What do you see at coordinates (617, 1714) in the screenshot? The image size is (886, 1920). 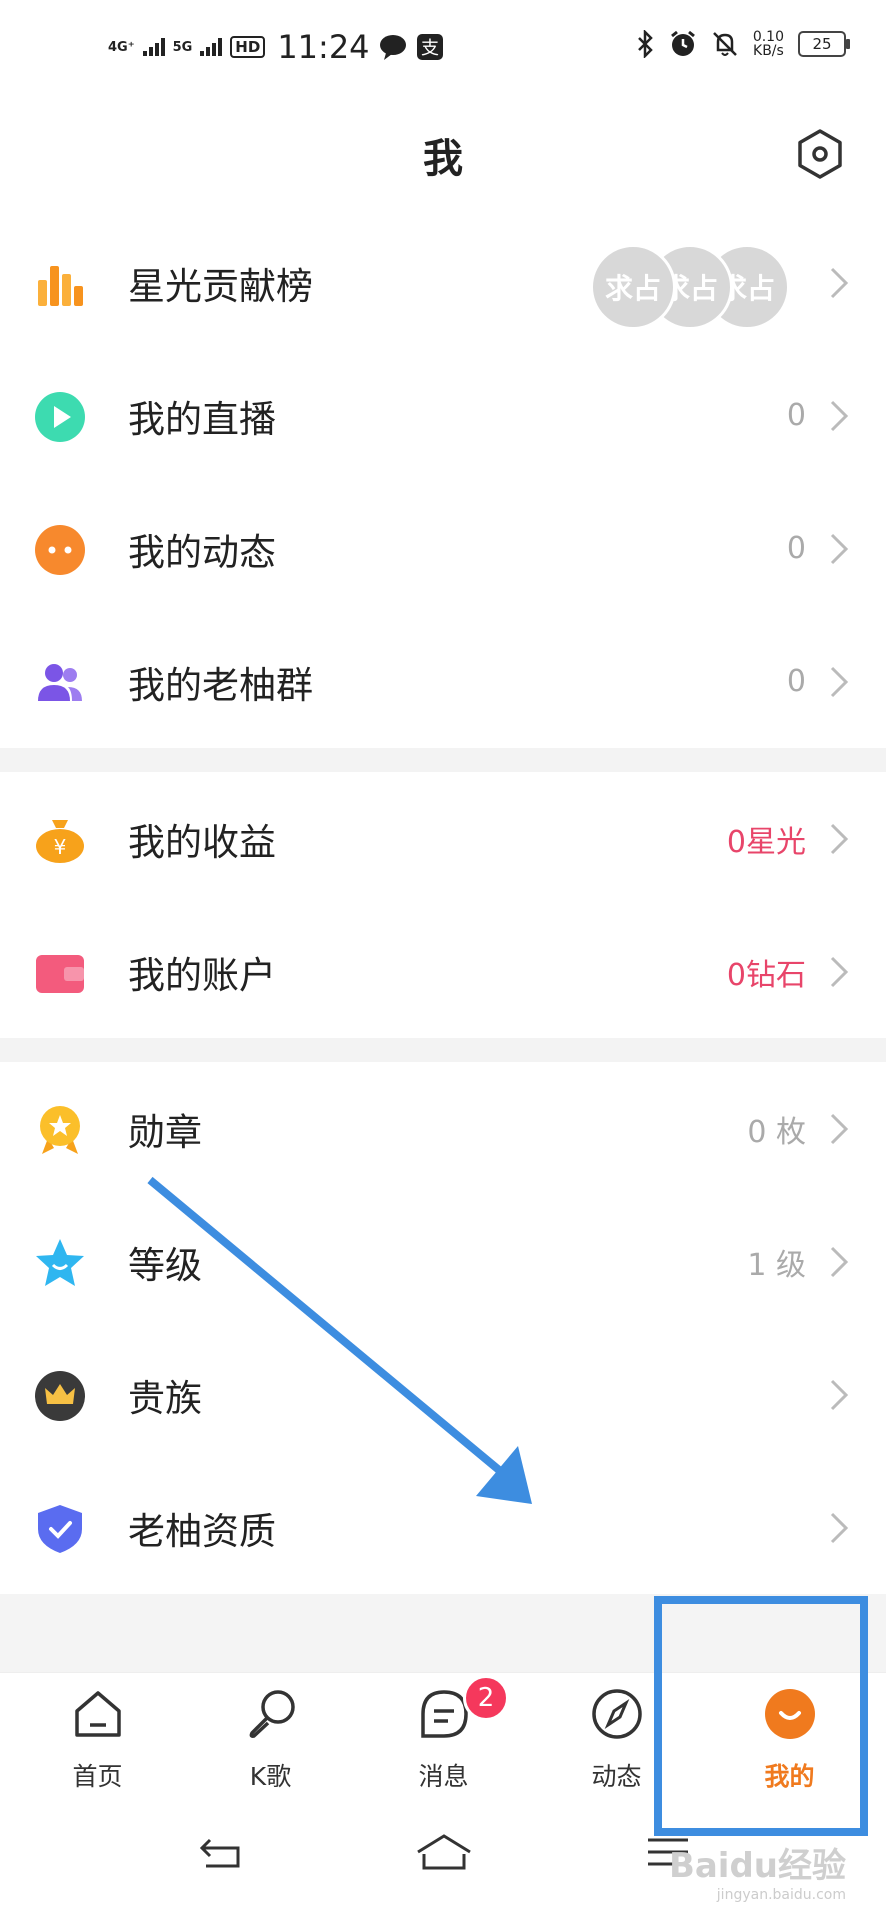 I see `compass-icon` at bounding box center [617, 1714].